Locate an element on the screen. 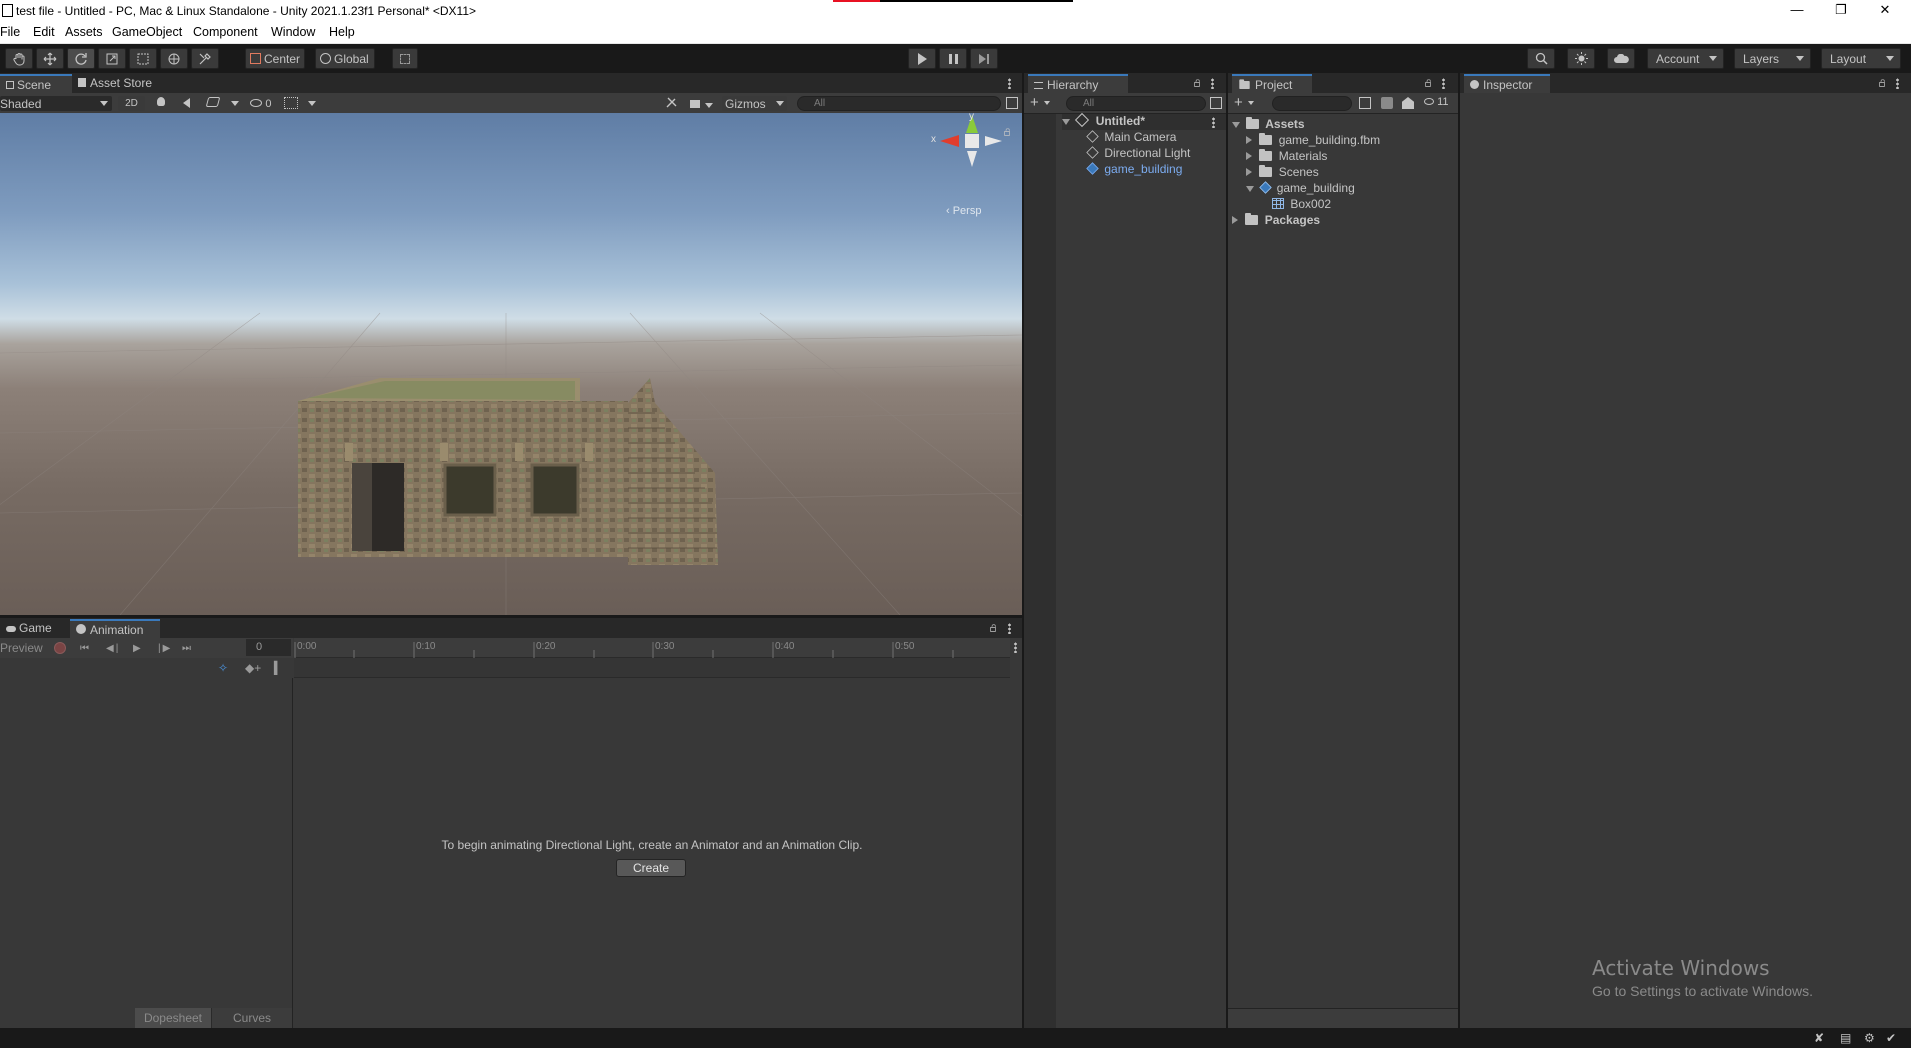 Image resolution: width=1911 pixels, height=1048 pixels. filter-by-label-icon is located at coordinates (1387, 103).